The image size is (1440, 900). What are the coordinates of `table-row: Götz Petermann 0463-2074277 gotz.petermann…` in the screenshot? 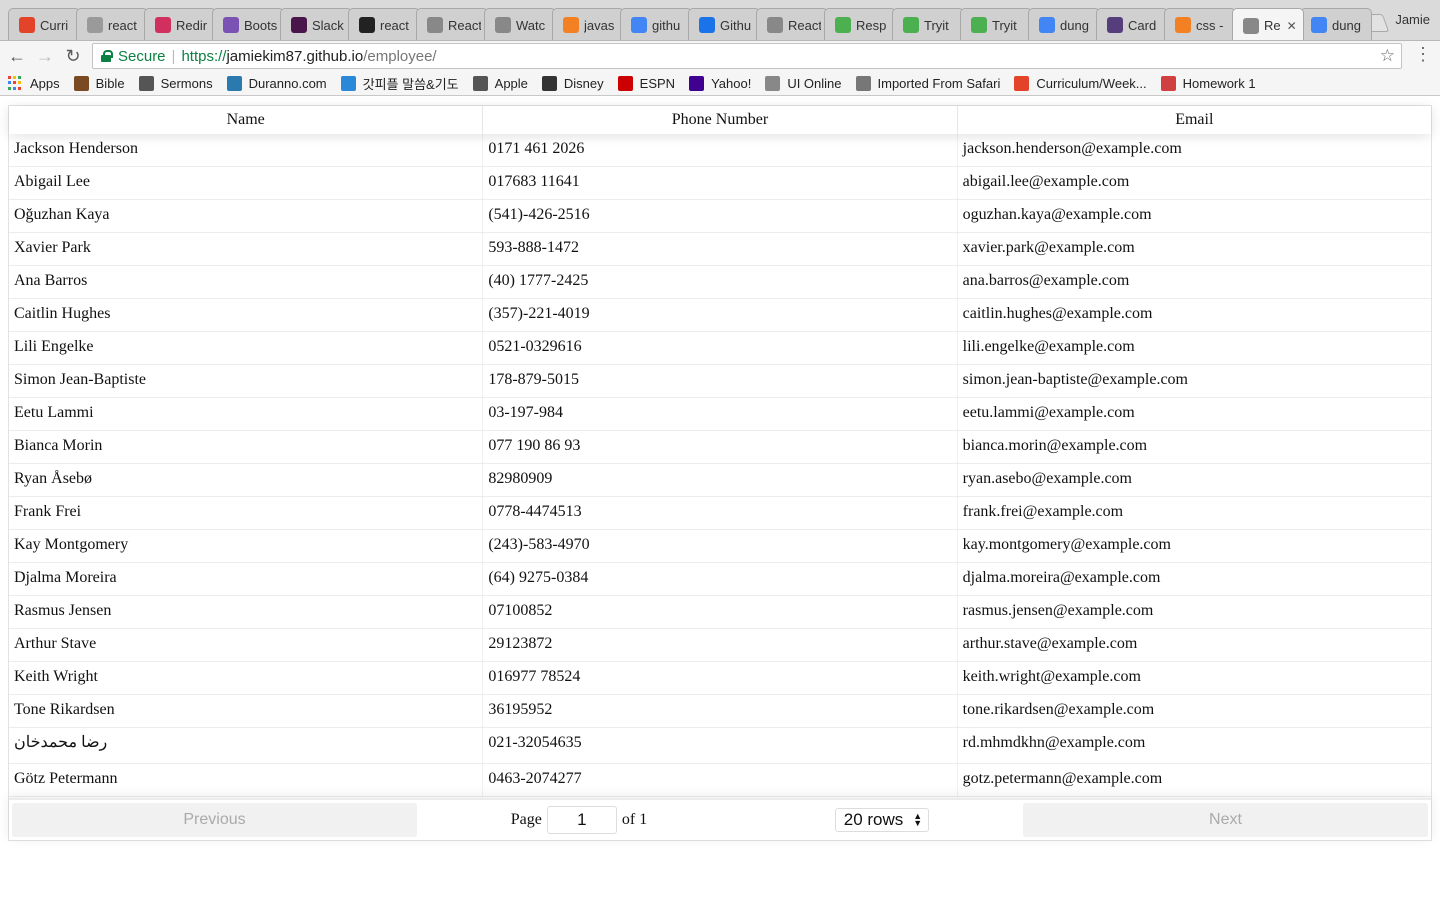 It's located at (720, 780).